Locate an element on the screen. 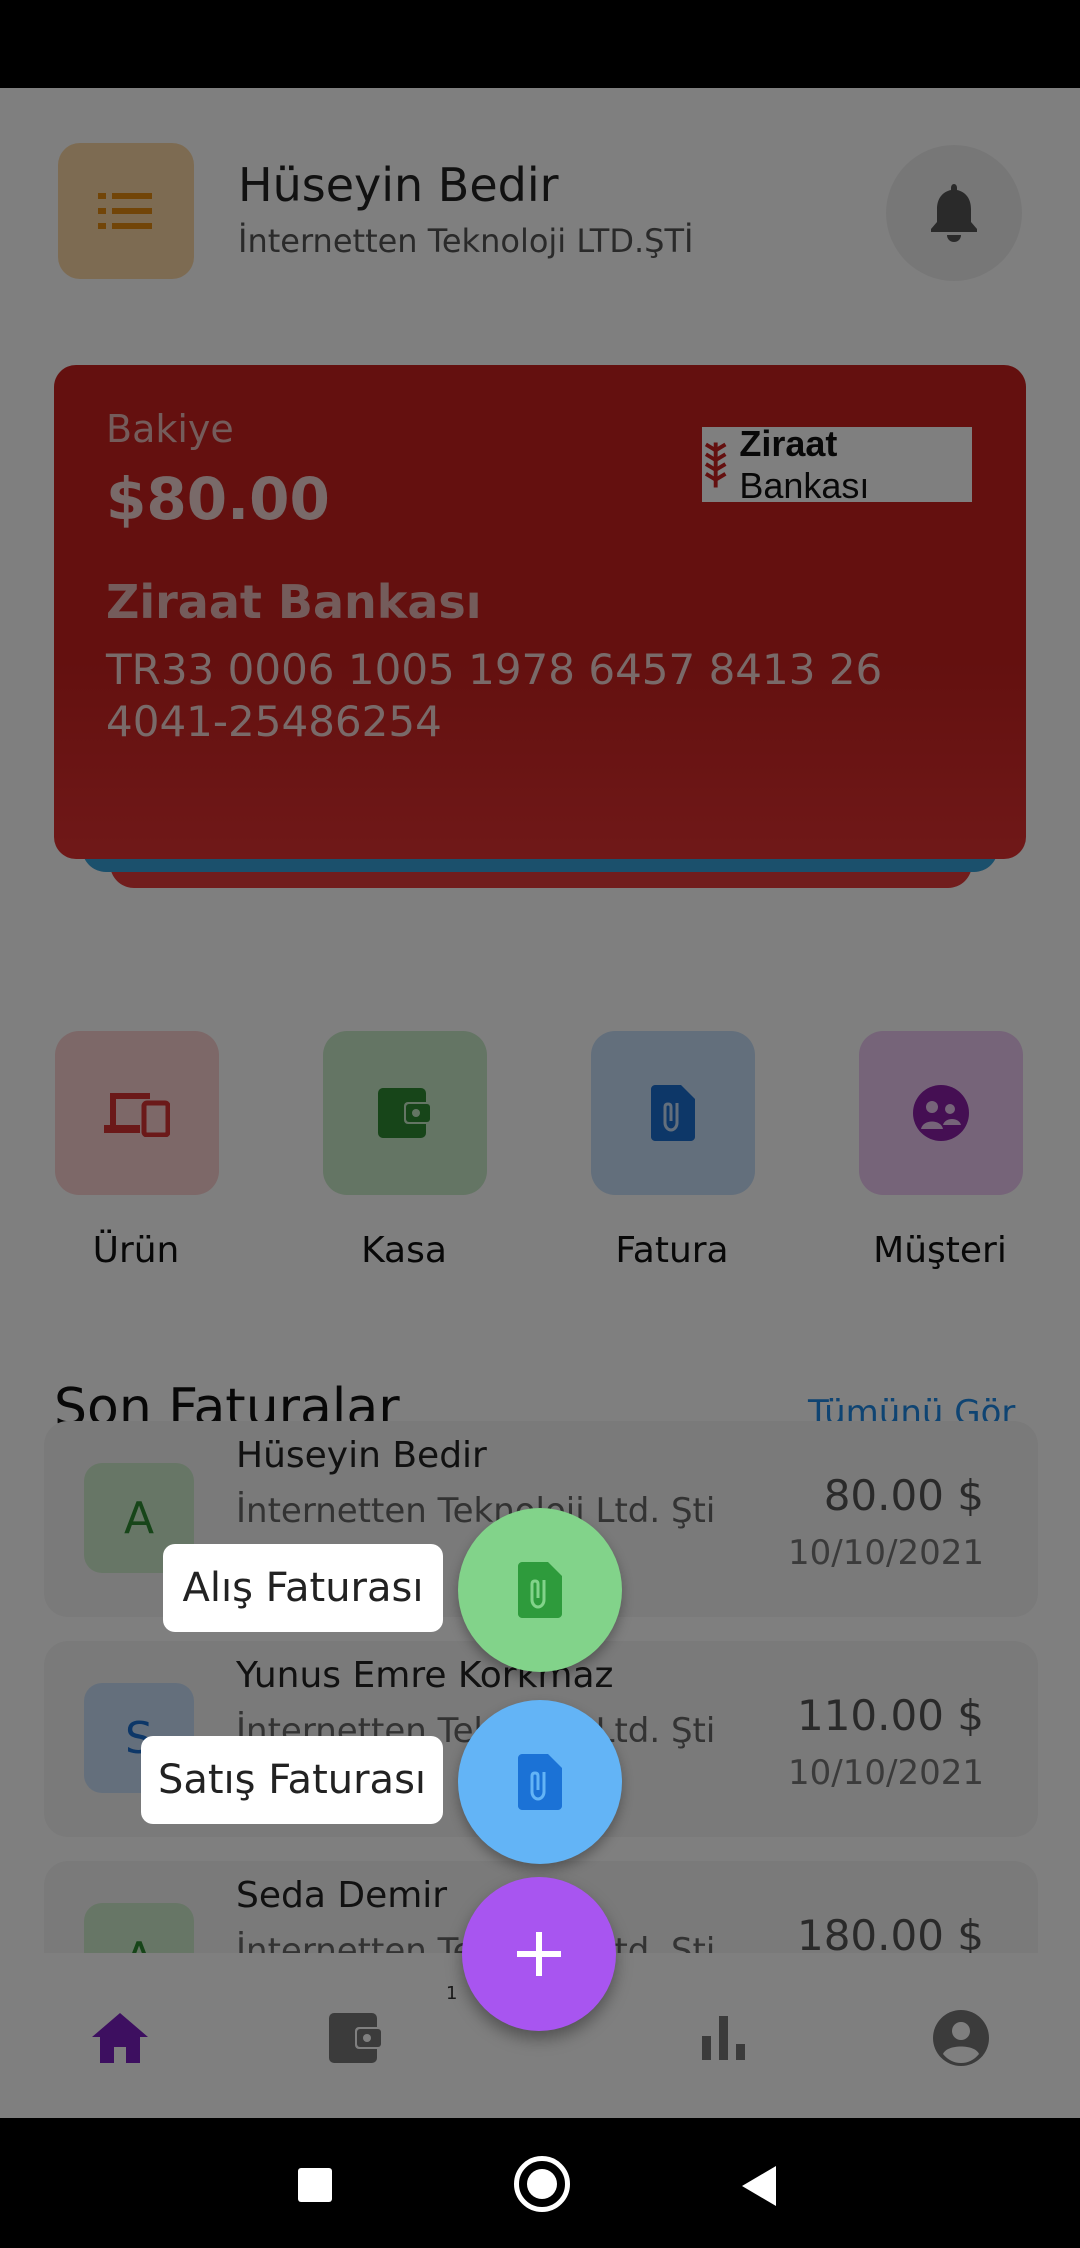  add-fab-button is located at coordinates (539, 1954).